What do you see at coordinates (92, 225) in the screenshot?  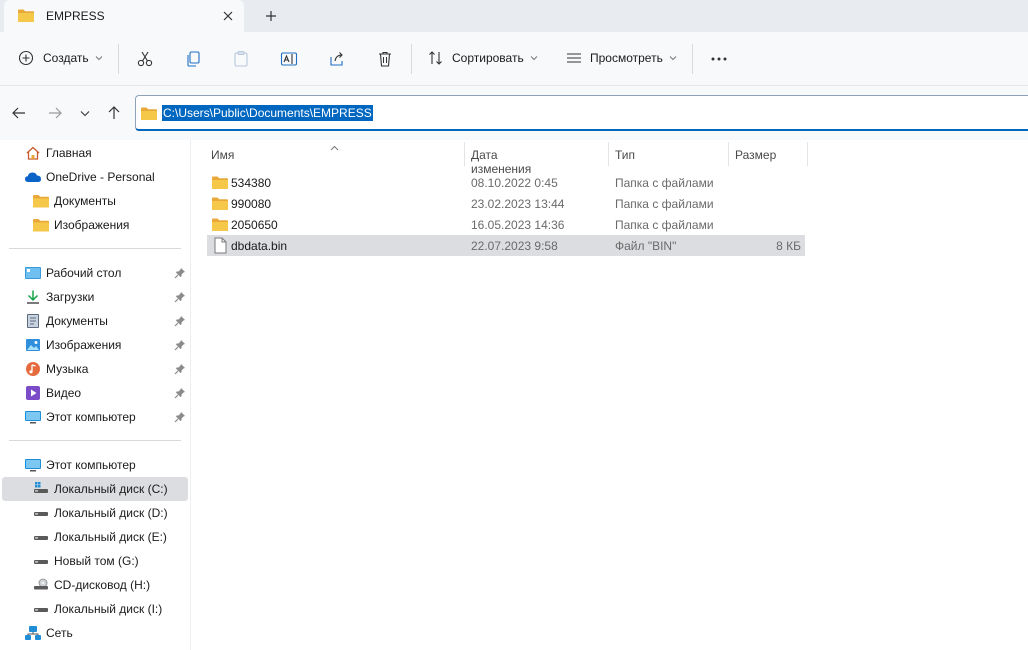 I see `sidebar-item-label: Изображения` at bounding box center [92, 225].